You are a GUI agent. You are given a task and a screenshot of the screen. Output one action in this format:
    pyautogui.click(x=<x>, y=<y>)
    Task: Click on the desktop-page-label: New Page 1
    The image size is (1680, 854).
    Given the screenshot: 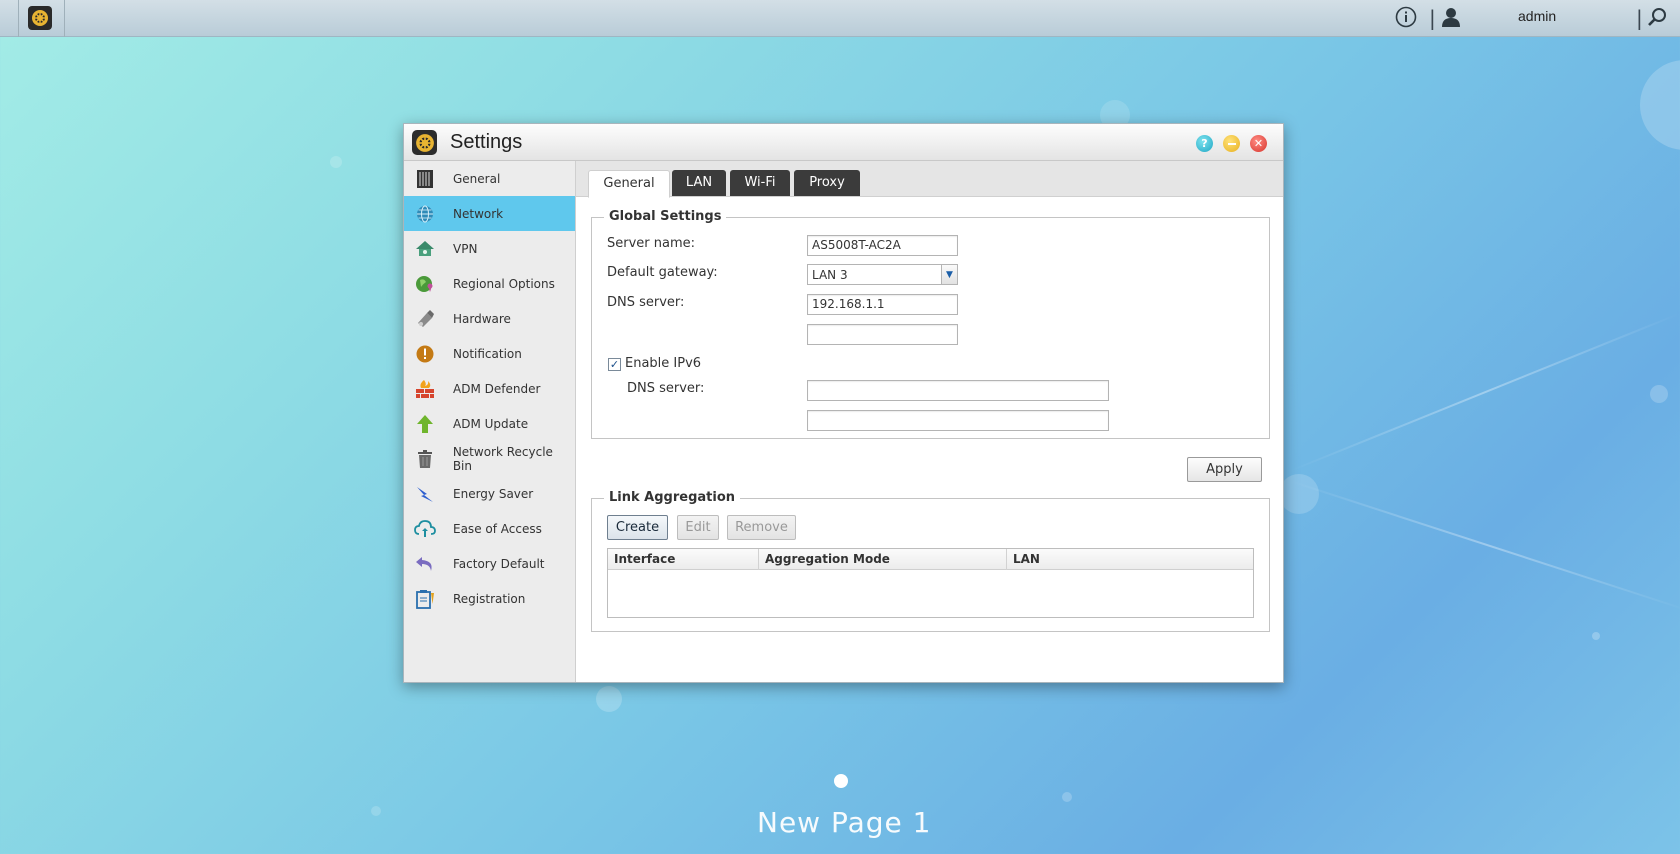 What is the action you would take?
    pyautogui.click(x=844, y=822)
    